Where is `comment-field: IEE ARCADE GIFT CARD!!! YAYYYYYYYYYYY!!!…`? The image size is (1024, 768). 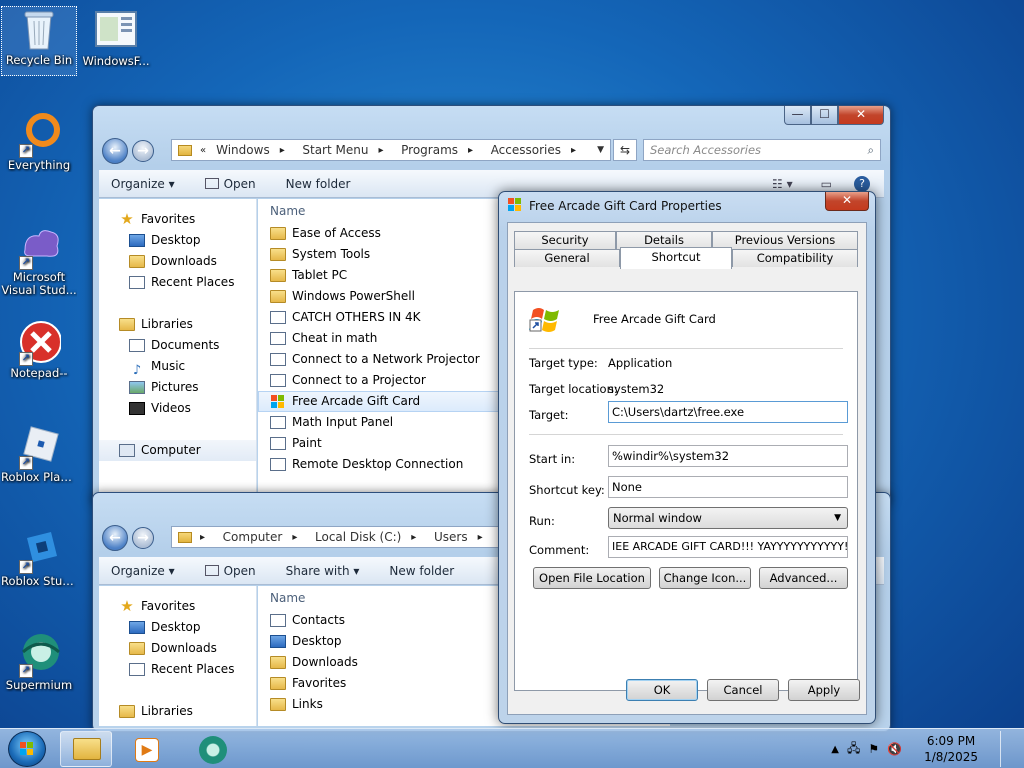 comment-field: IEE ARCADE GIFT CARD!!! YAYYYYYYYYYYY!!!… is located at coordinates (728, 547).